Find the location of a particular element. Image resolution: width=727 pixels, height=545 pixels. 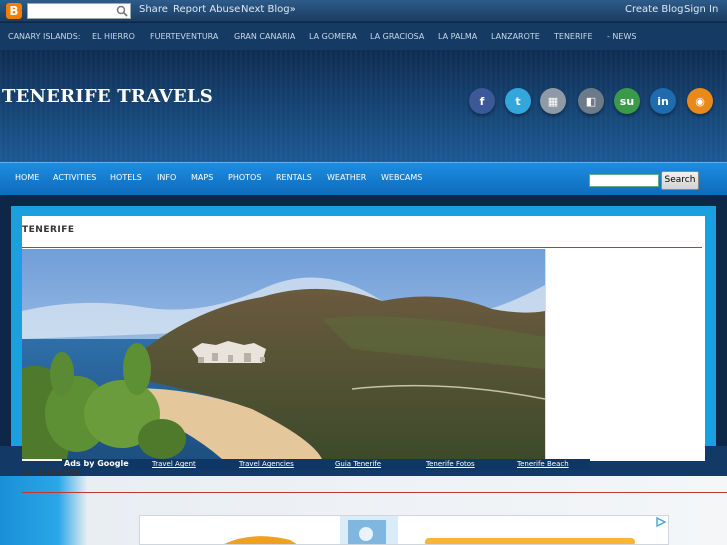

nav-rentals: RENTALS is located at coordinates (294, 177).